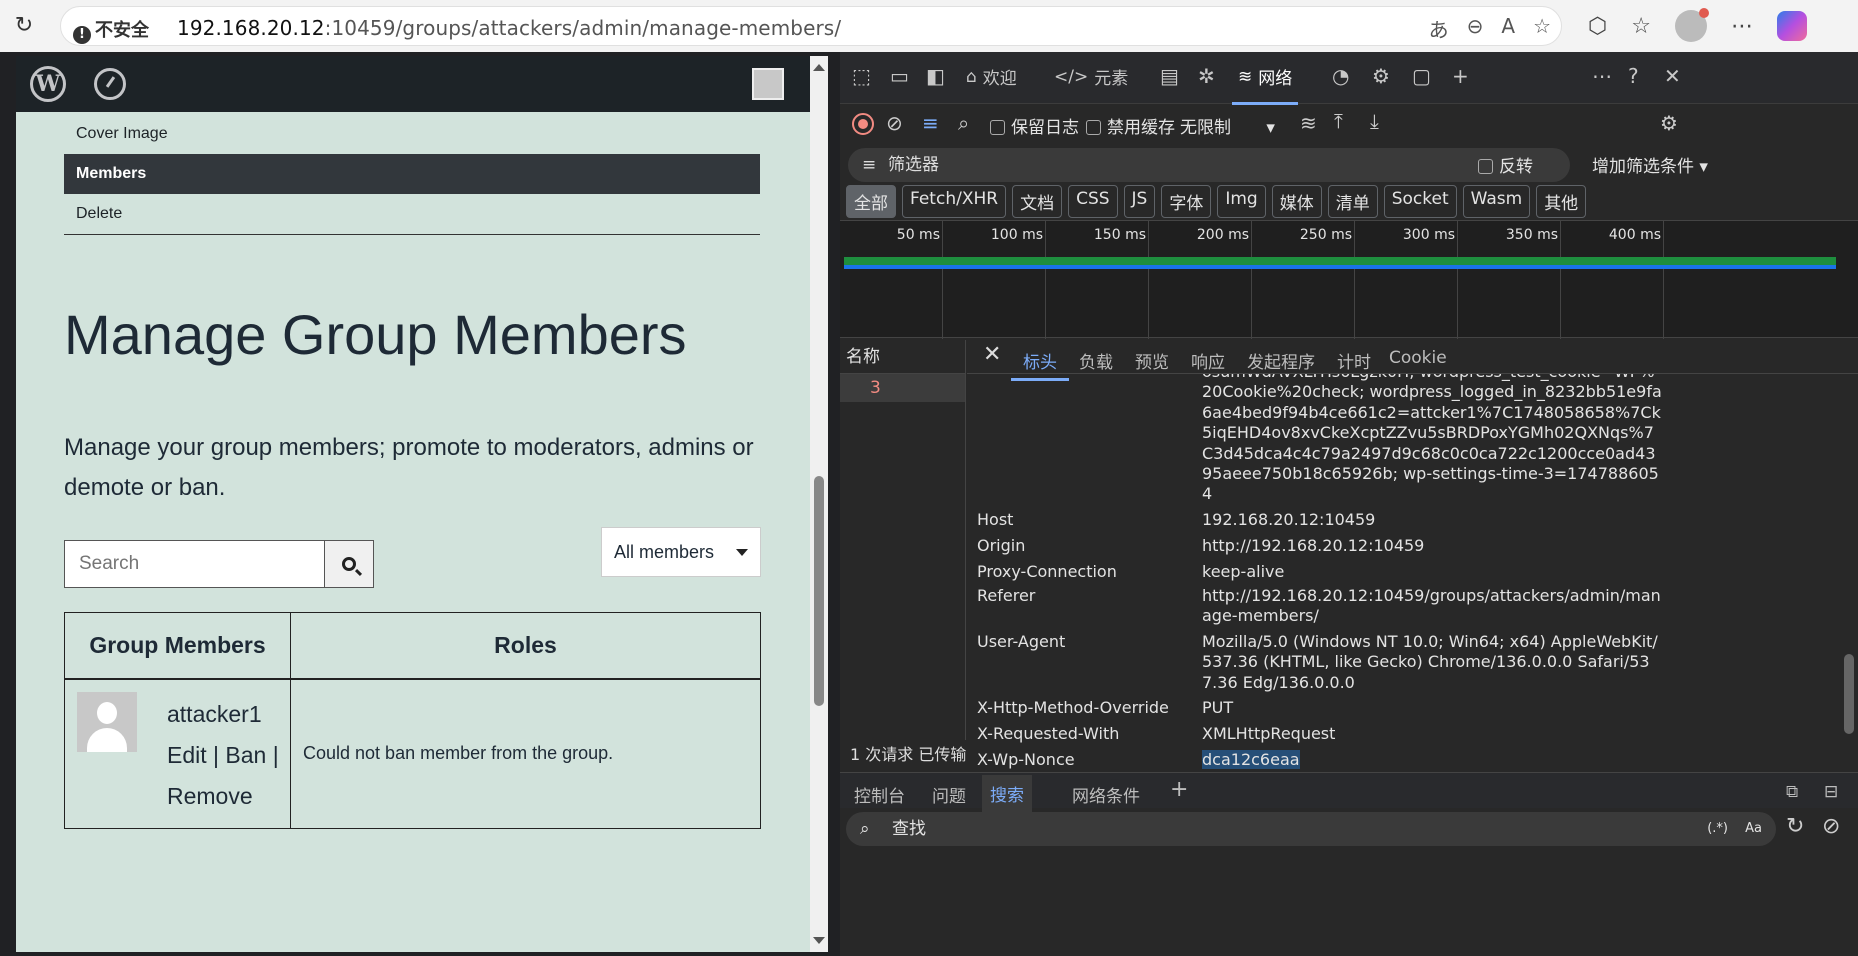 This screenshot has height=956, width=1858. What do you see at coordinates (935, 76) in the screenshot?
I see `dock-icon: ◧` at bounding box center [935, 76].